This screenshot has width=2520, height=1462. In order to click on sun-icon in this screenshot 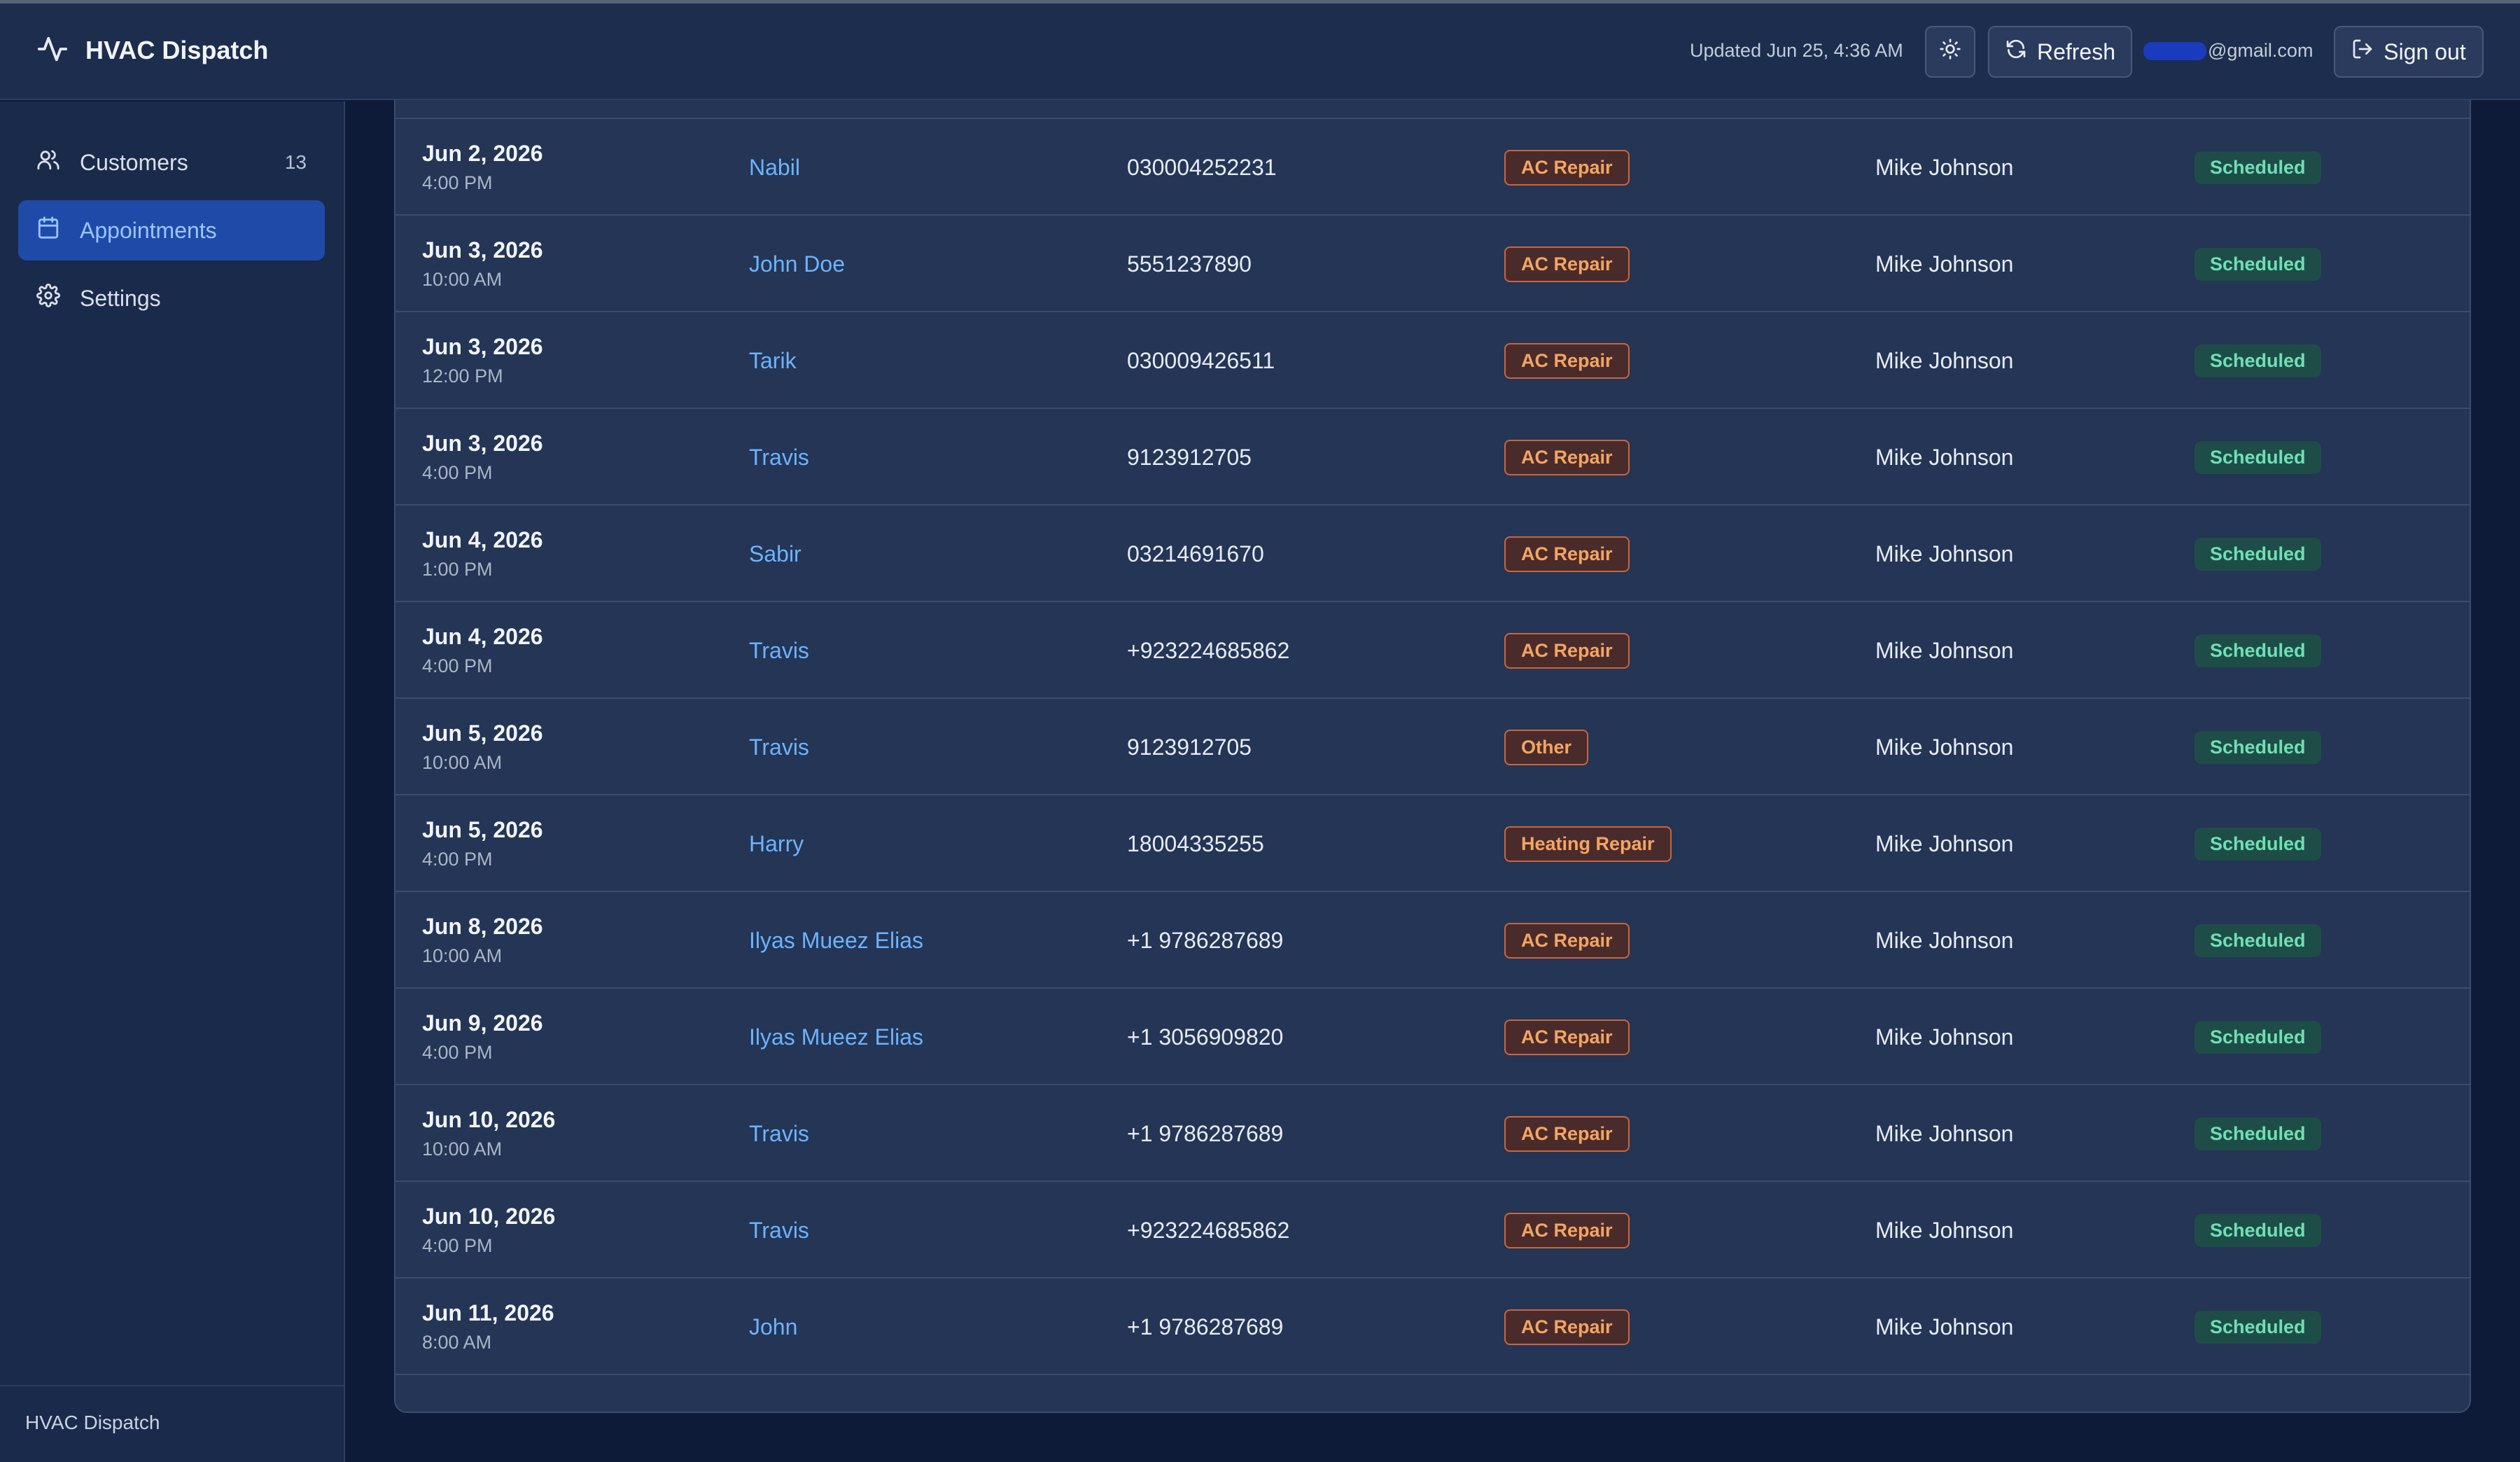, I will do `click(1950, 52)`.